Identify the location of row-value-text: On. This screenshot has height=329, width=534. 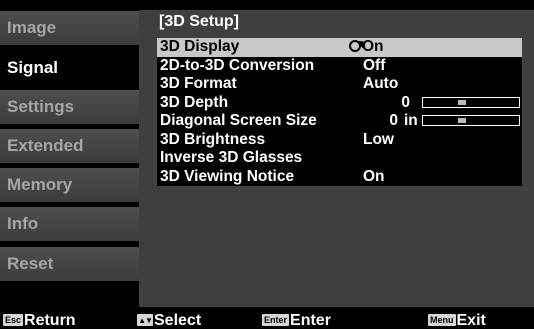
(373, 46).